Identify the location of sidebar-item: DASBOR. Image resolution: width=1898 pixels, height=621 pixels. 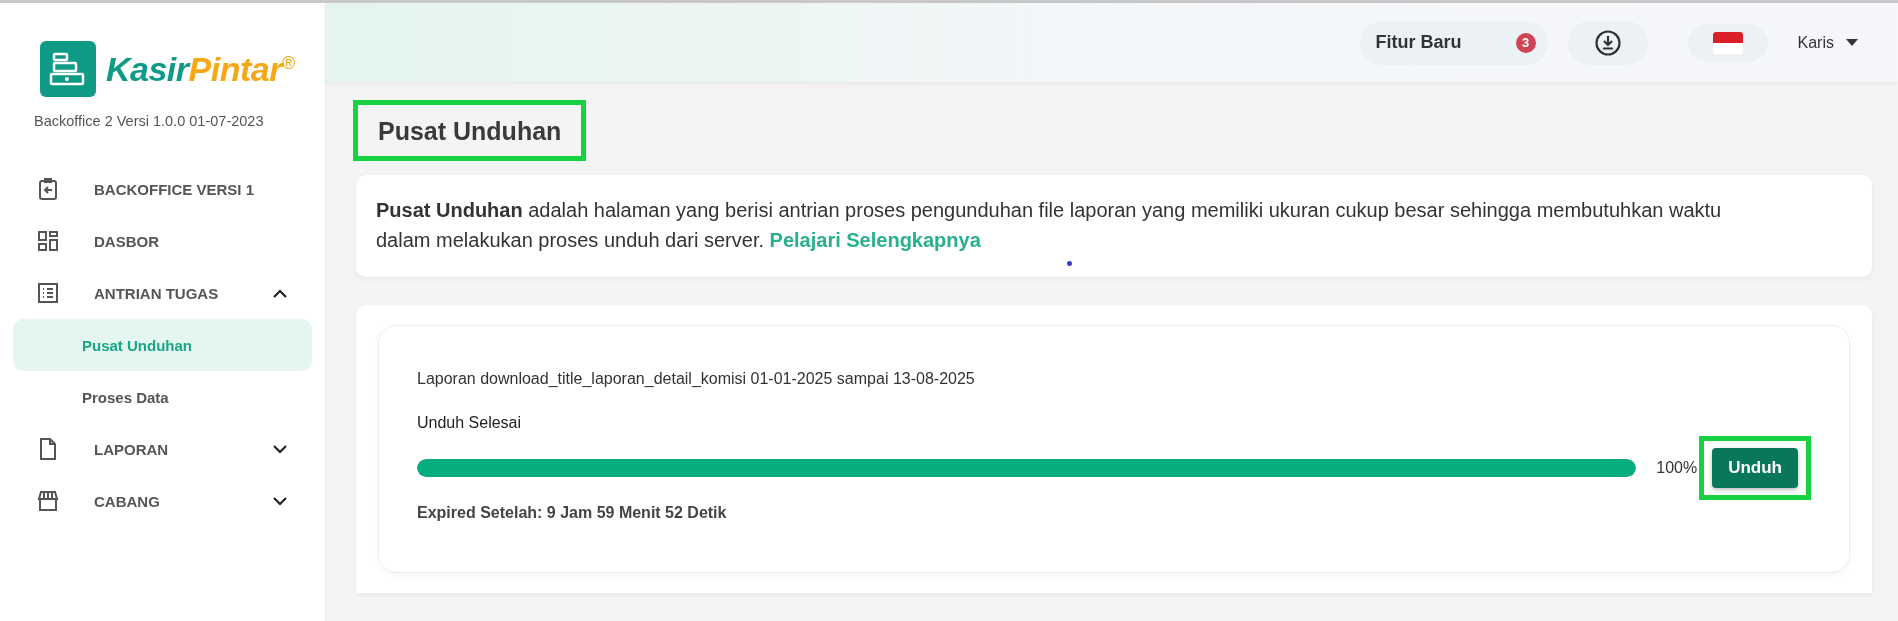
(162, 241).